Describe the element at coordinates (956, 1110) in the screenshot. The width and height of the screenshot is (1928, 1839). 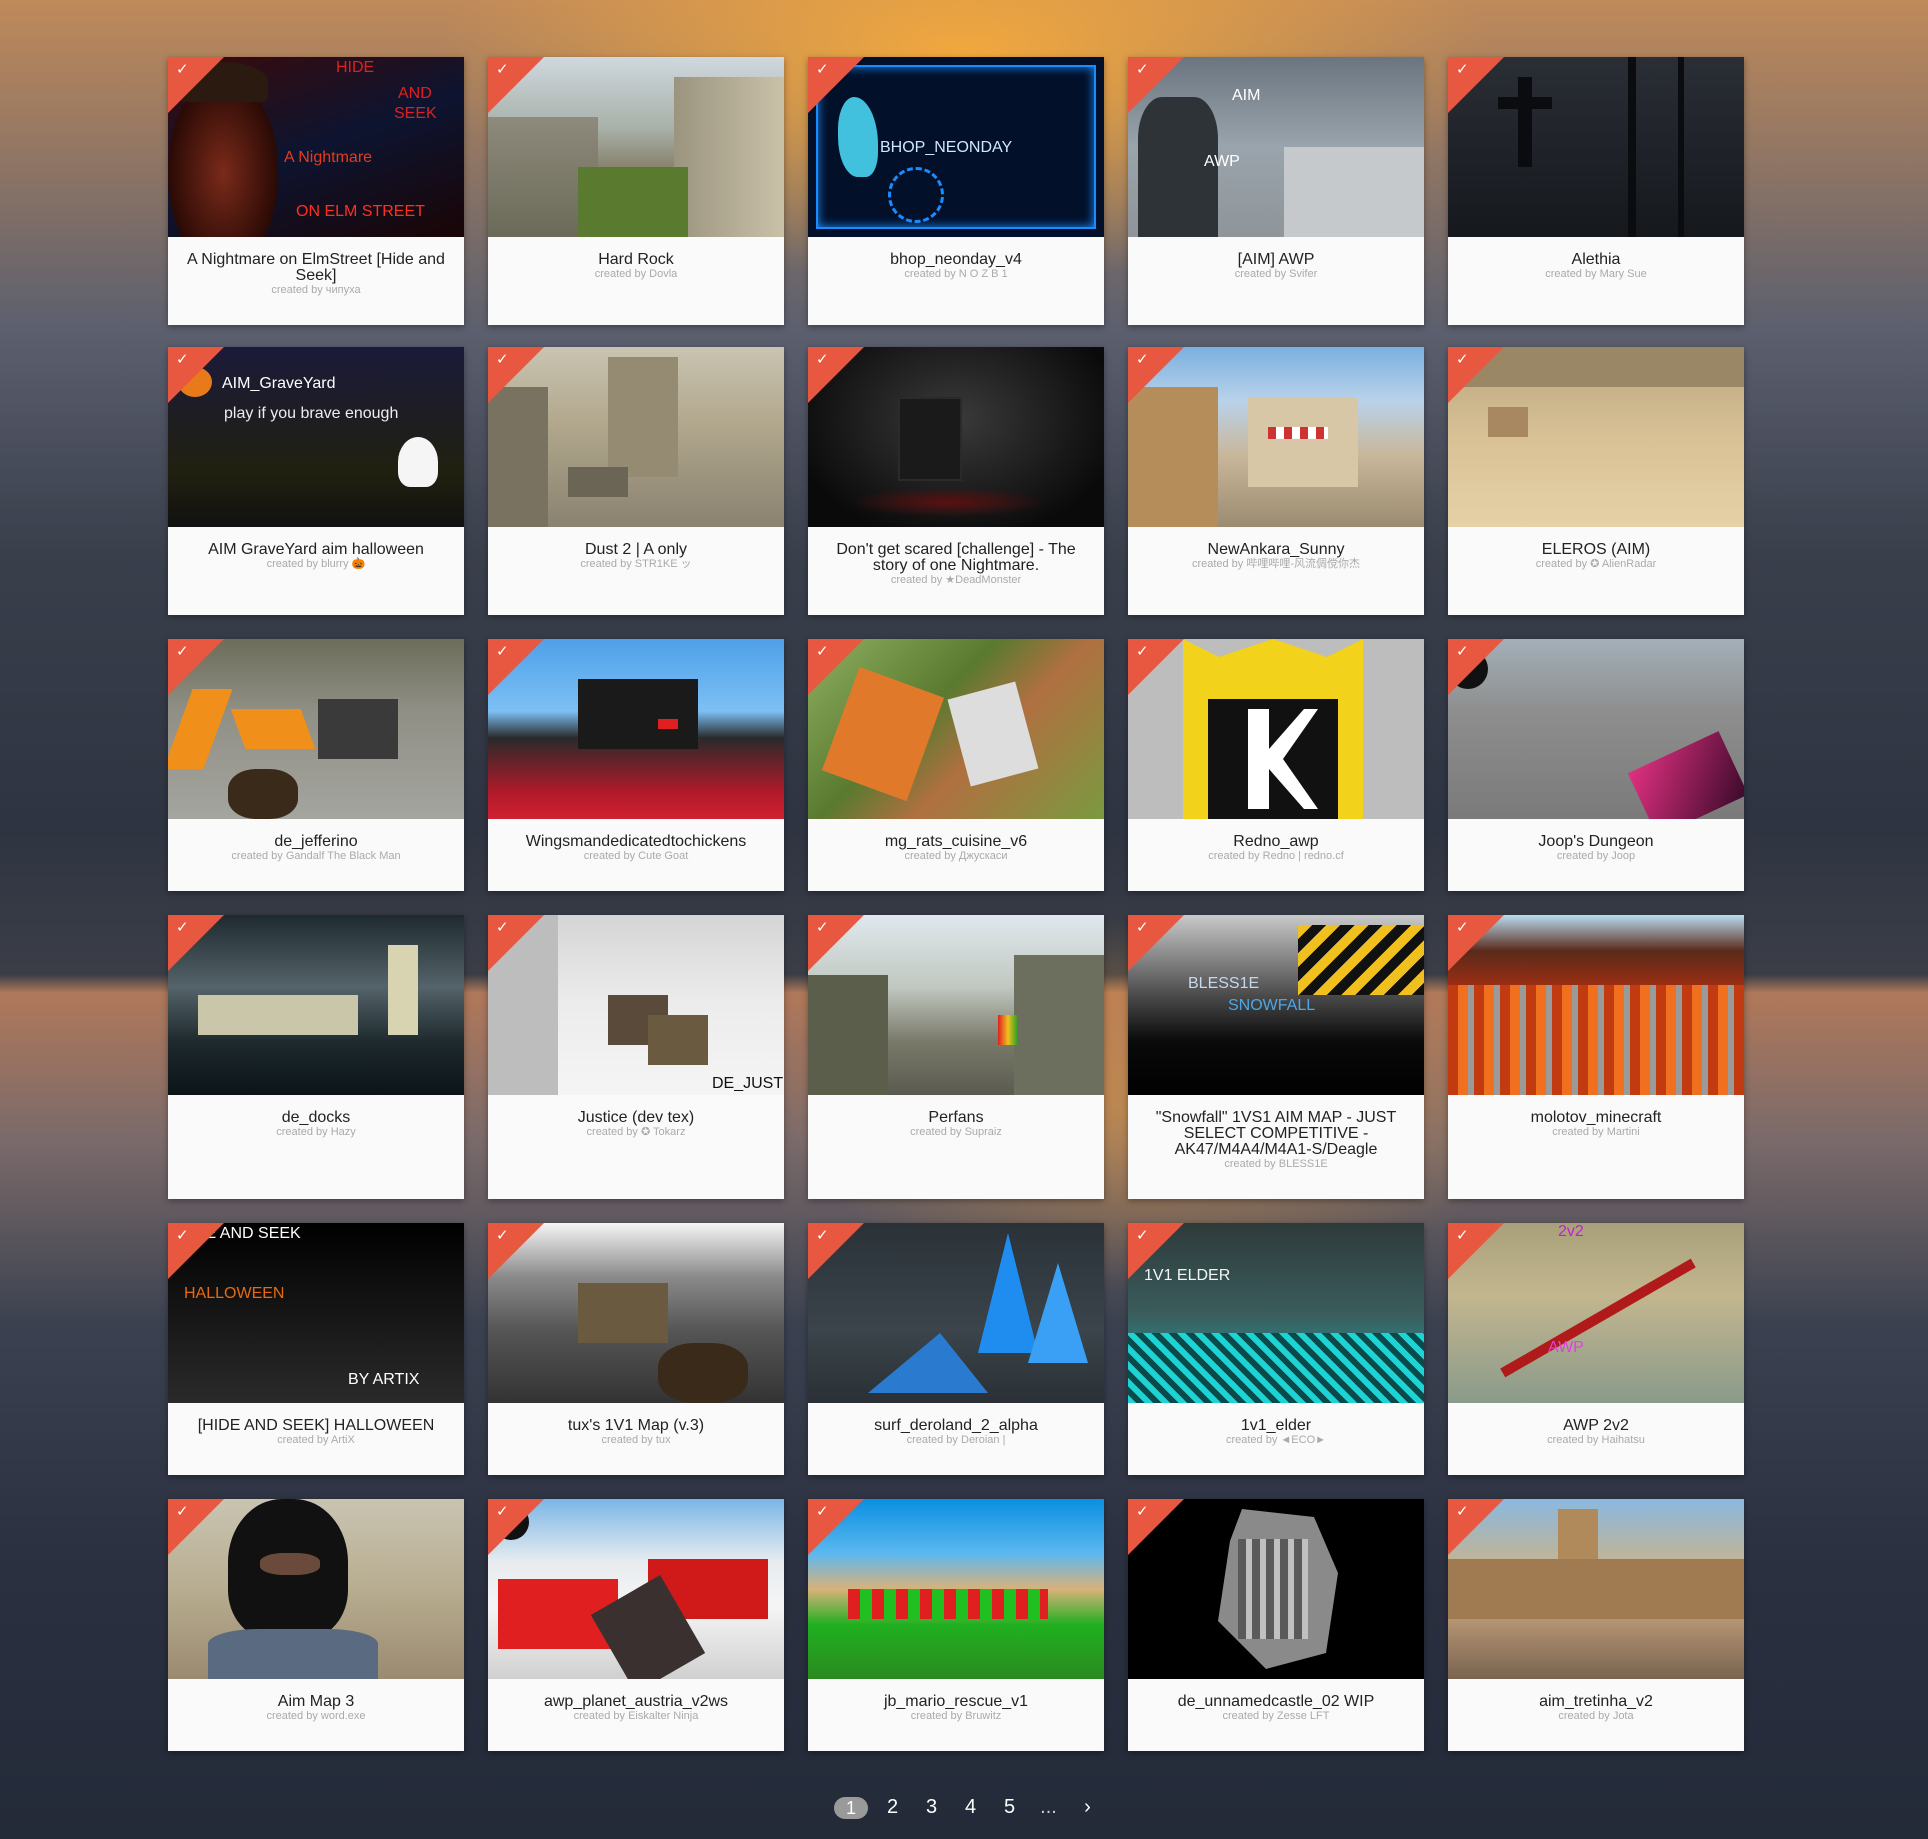
I see `map-title: Perfans` at that location.